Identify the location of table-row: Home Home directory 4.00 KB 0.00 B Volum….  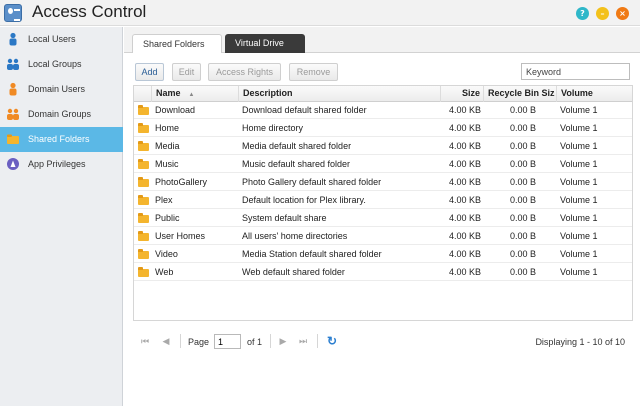
(383, 128).